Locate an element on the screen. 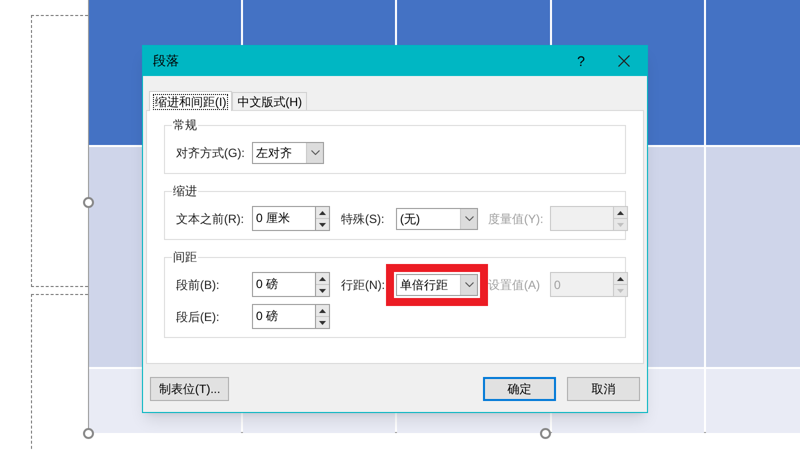  number-field: 0 厘米 is located at coordinates (284, 218).